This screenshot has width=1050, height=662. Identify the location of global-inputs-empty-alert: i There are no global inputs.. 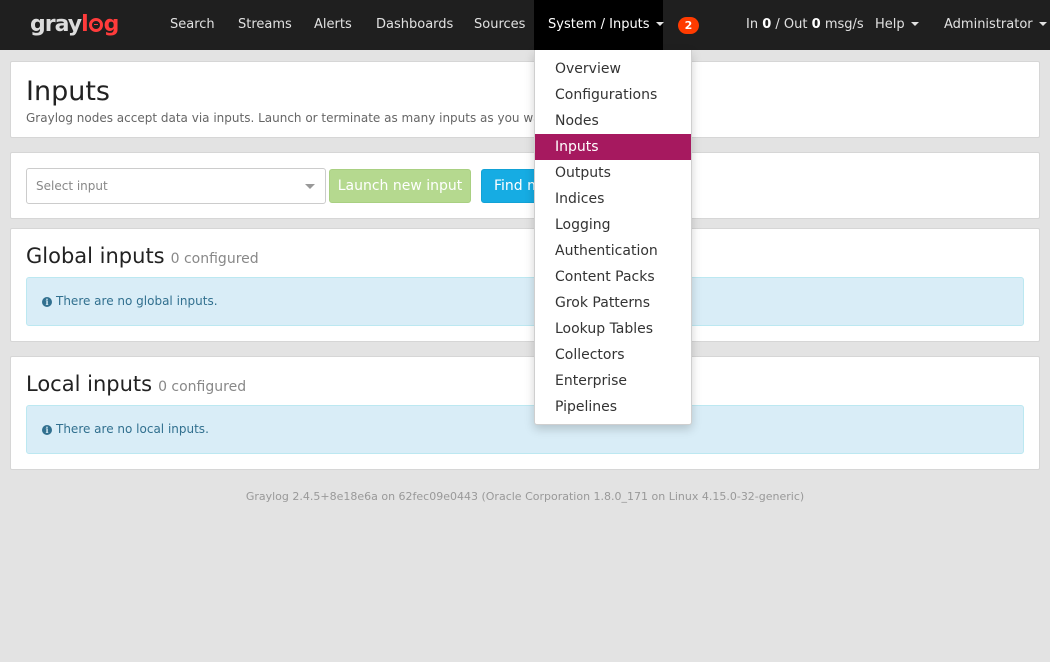
(525, 301).